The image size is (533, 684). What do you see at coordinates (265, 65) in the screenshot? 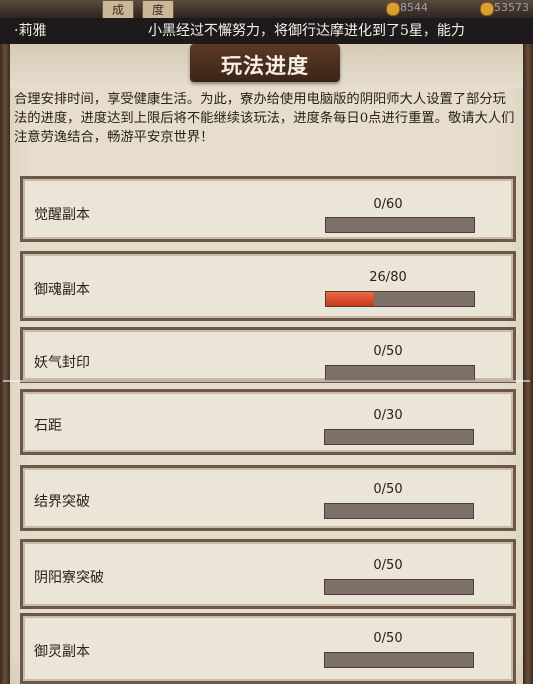
I see `page-title: 玩法进度` at bounding box center [265, 65].